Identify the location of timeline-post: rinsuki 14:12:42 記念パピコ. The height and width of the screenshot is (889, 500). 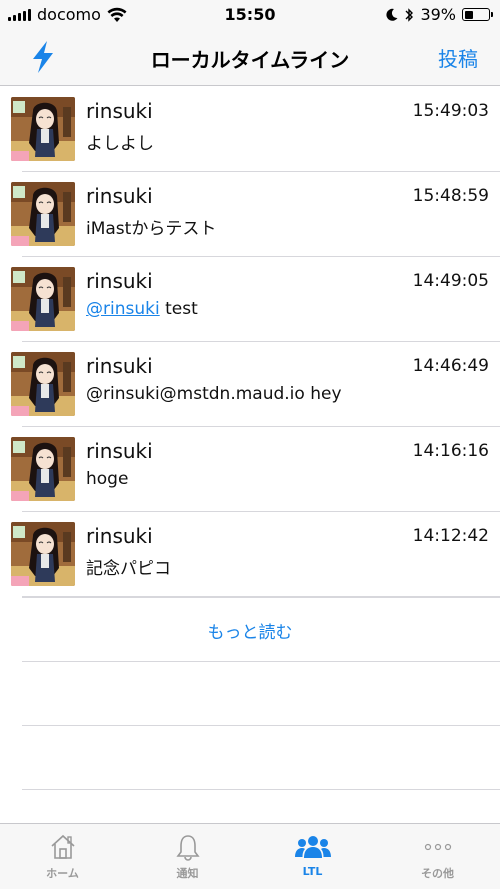
(250, 554).